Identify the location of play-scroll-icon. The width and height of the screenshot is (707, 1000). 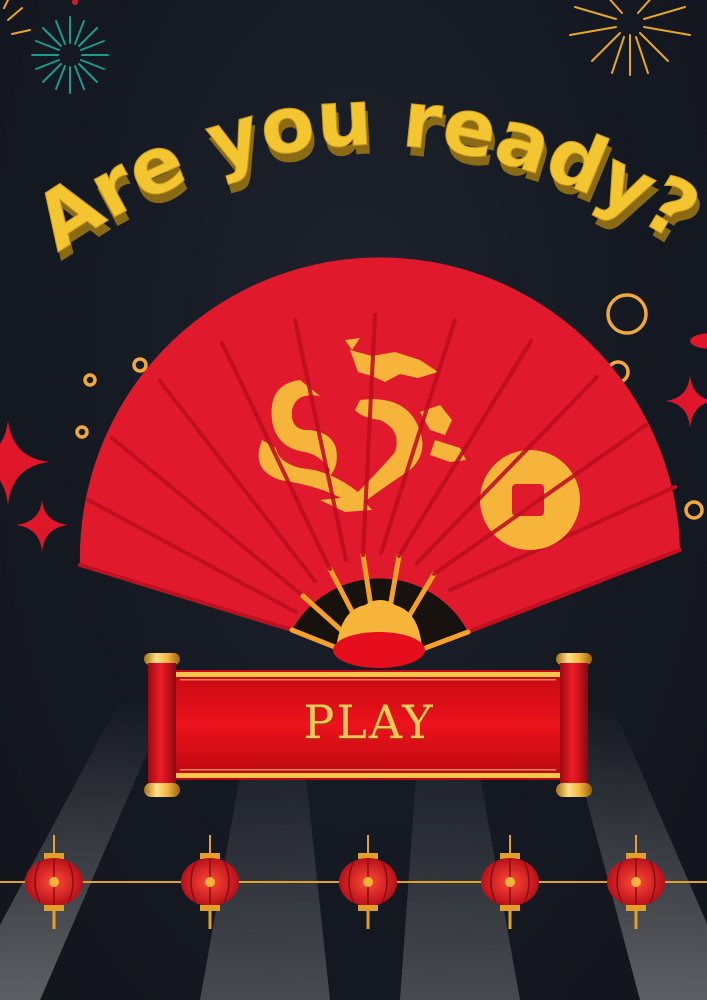
(368, 725).